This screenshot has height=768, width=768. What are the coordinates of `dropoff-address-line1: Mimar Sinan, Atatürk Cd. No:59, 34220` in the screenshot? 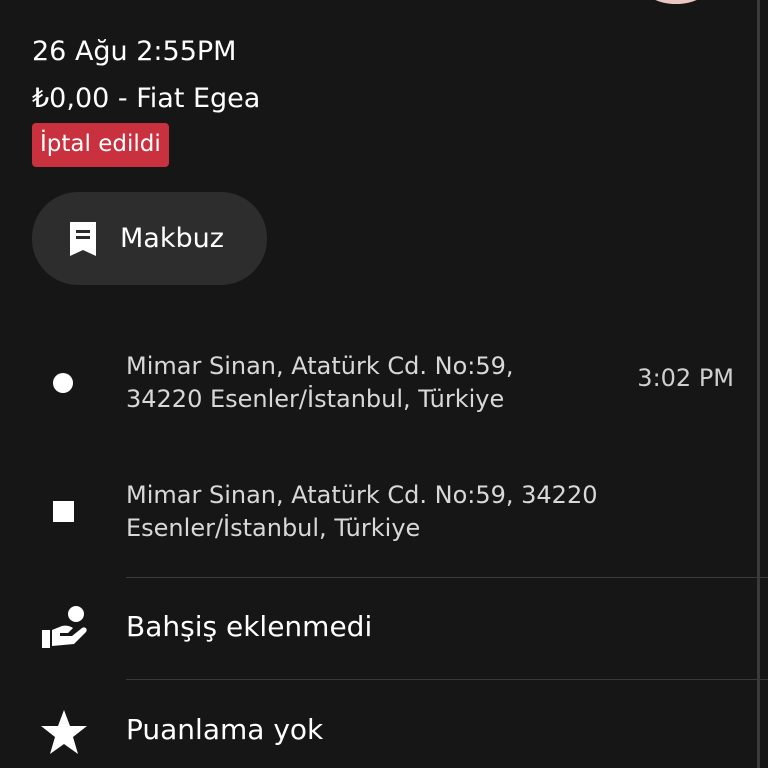 It's located at (362, 495).